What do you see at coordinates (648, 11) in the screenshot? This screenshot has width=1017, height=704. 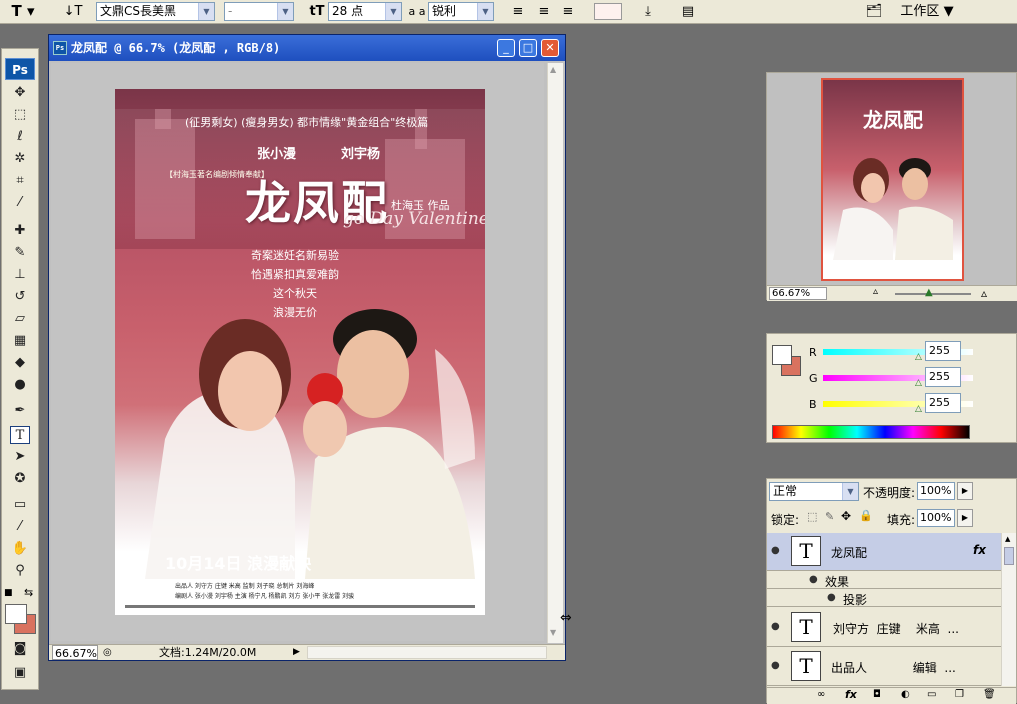 I see `warp-text-icon: ⤓` at bounding box center [648, 11].